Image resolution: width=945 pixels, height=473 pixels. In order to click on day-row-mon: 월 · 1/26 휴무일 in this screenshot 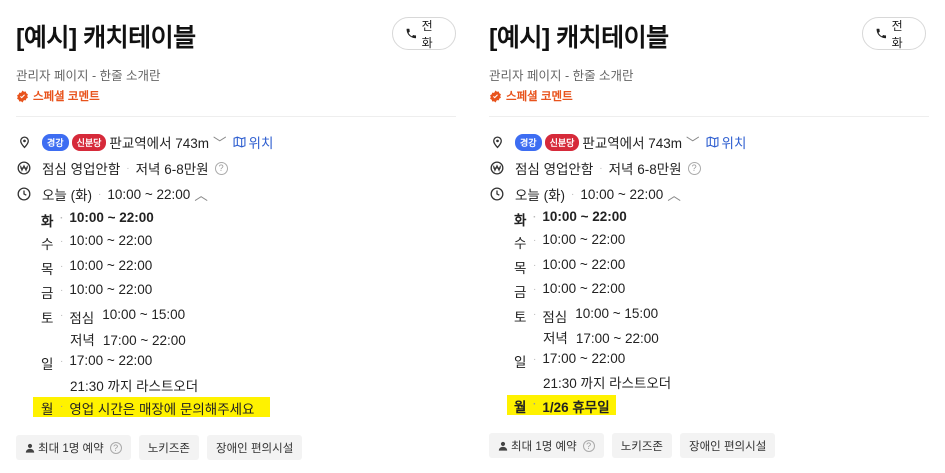, I will do `click(562, 407)`.